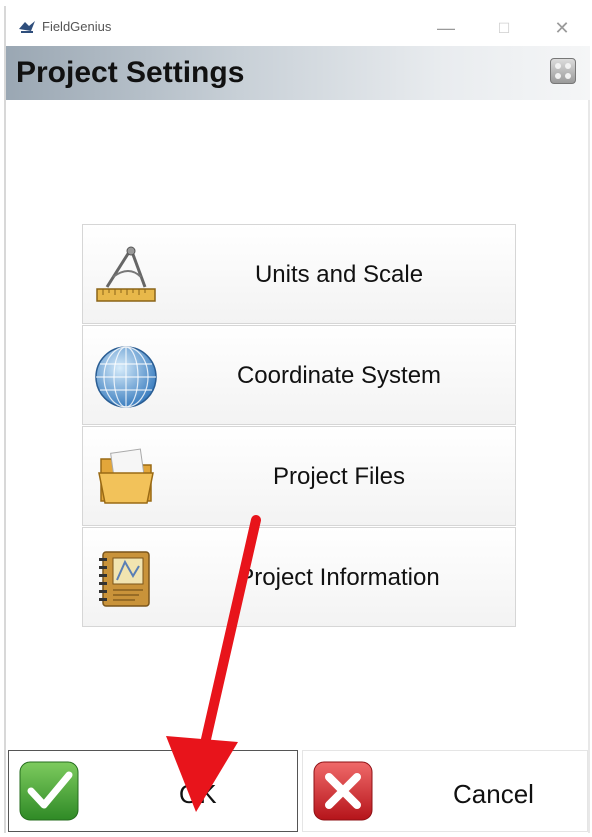 The height and width of the screenshot is (837, 592). What do you see at coordinates (126, 274) in the screenshot?
I see `compass-ruler-icon` at bounding box center [126, 274].